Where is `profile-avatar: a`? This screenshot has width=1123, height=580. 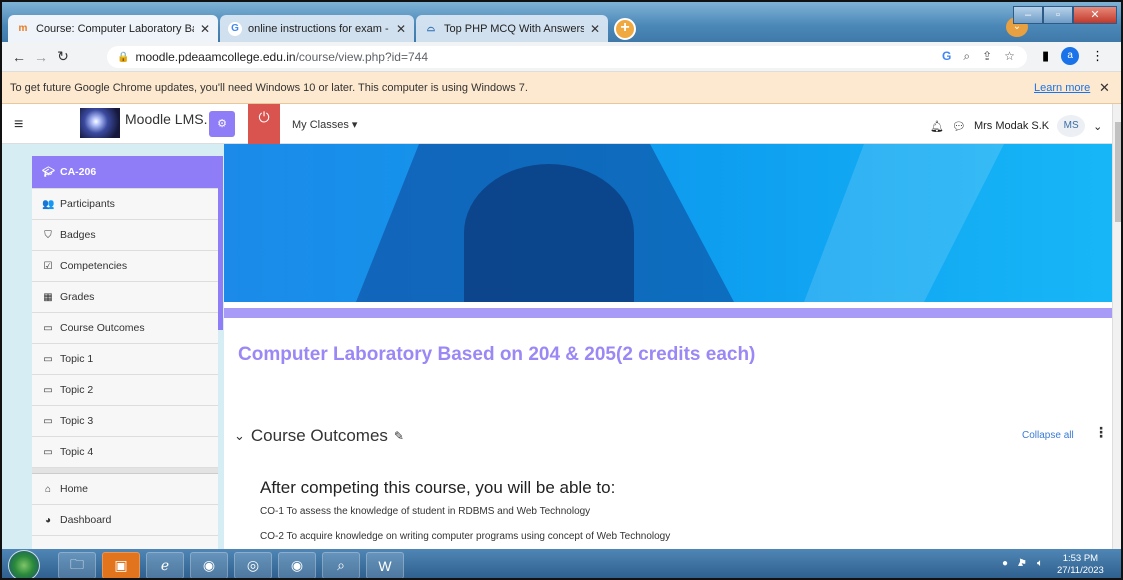 profile-avatar: a is located at coordinates (1070, 56).